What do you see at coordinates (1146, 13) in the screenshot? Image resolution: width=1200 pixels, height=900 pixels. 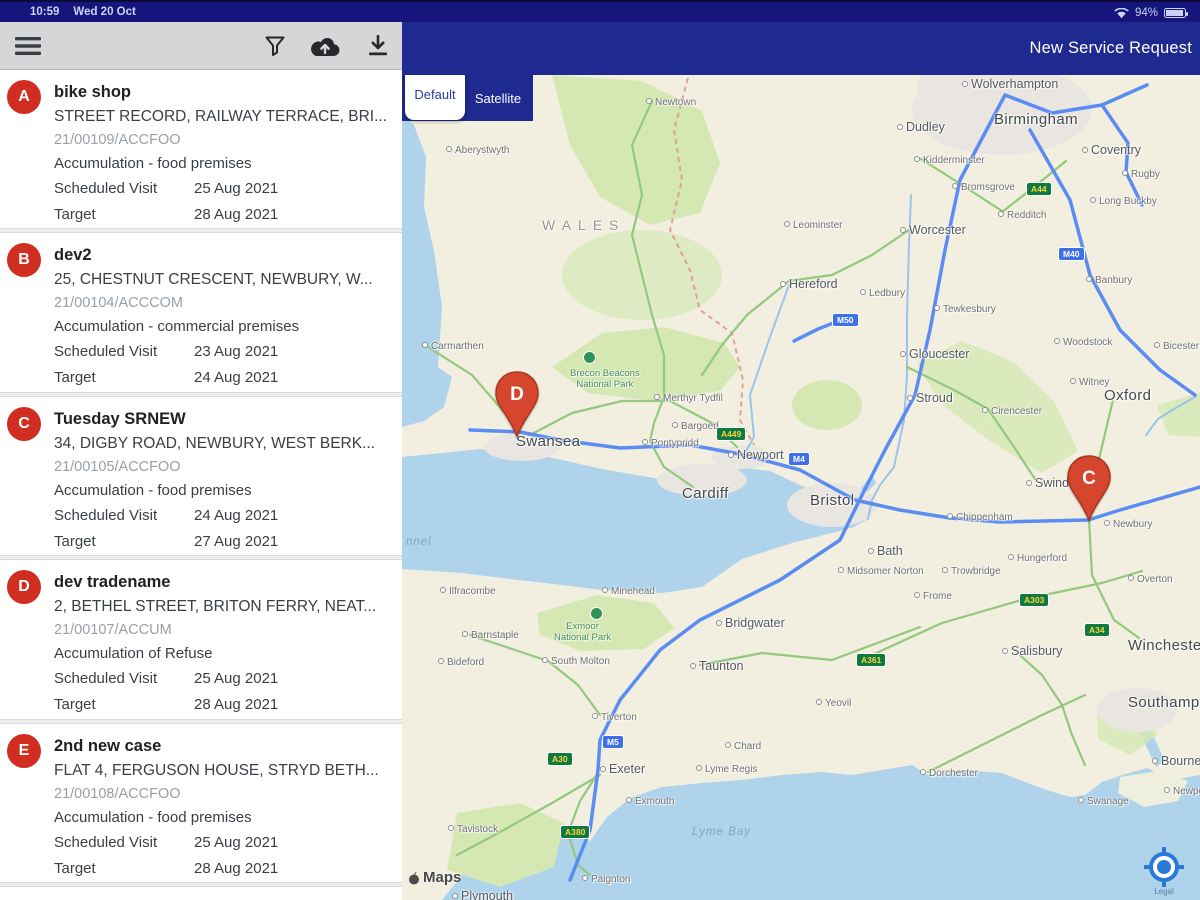 I see `battery-percent: 94%` at bounding box center [1146, 13].